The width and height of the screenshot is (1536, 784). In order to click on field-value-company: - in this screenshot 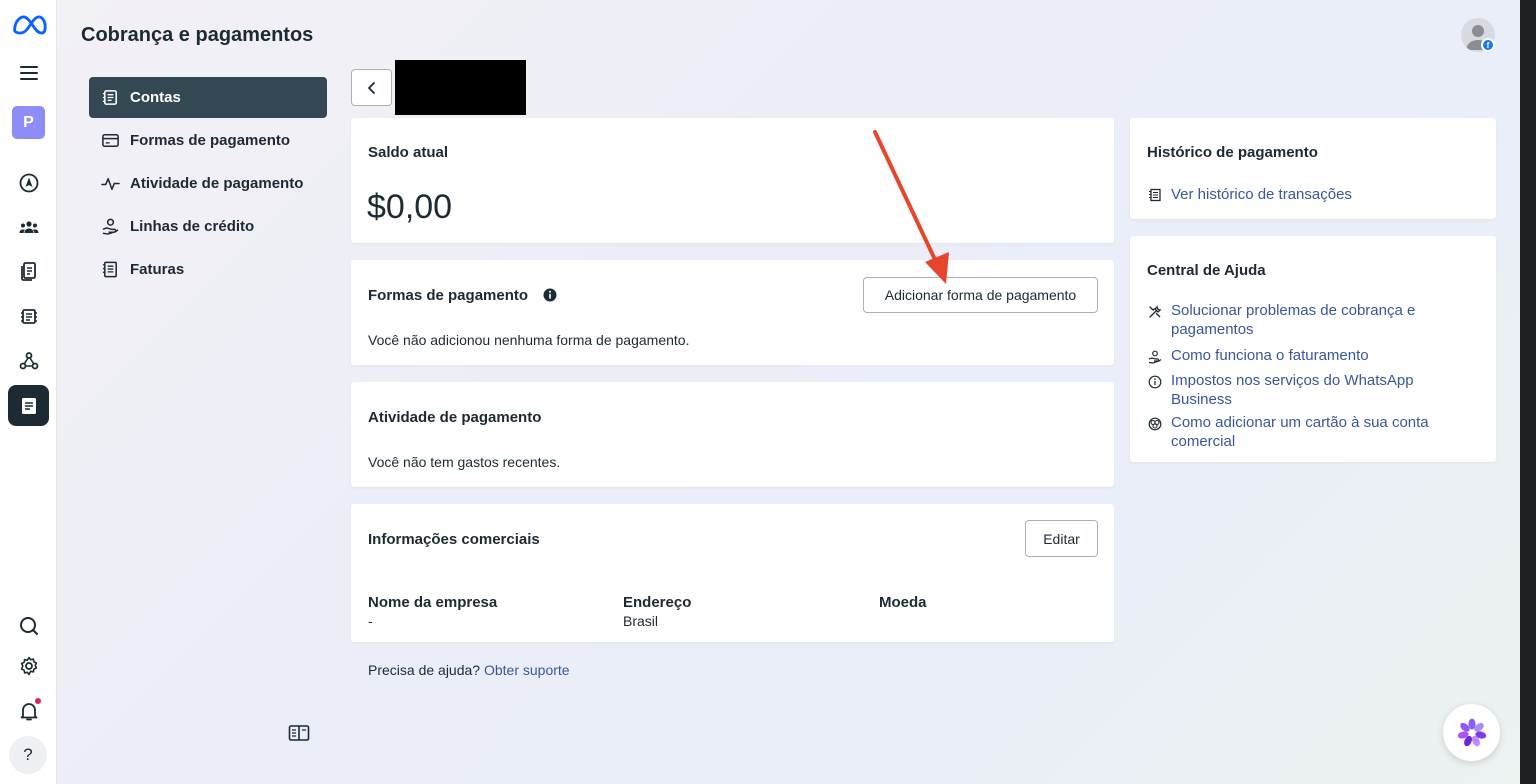, I will do `click(370, 621)`.